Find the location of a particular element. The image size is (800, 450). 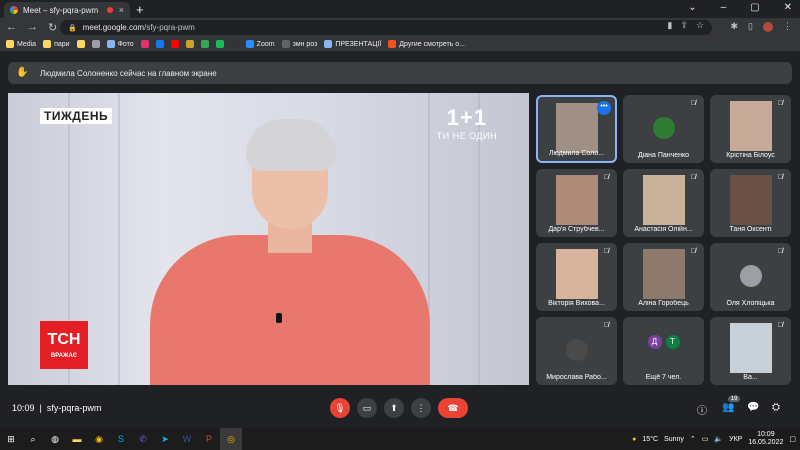

bookmark-item: Фото is located at coordinates (120, 44).